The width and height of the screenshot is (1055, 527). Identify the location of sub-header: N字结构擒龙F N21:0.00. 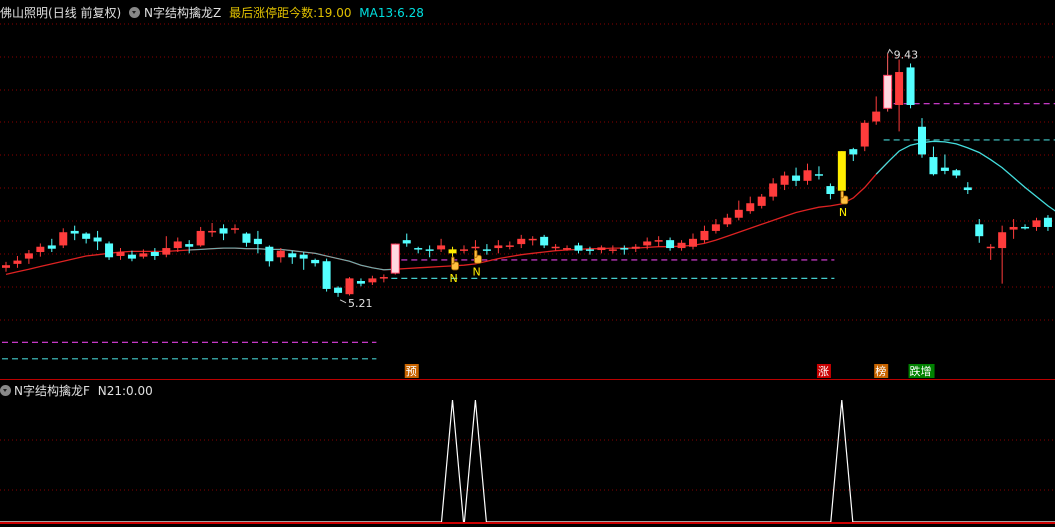
(76, 390).